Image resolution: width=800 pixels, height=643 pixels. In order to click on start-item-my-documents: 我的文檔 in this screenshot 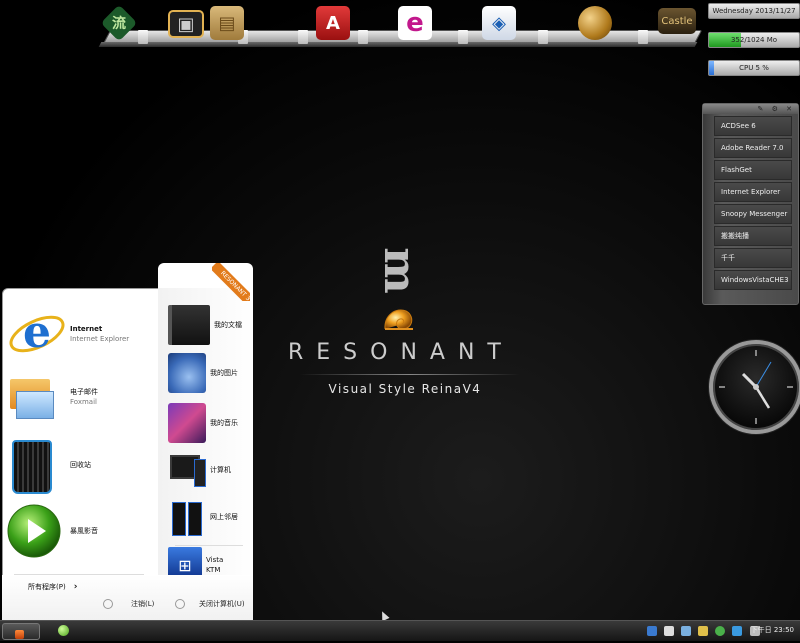, I will do `click(208, 325)`.